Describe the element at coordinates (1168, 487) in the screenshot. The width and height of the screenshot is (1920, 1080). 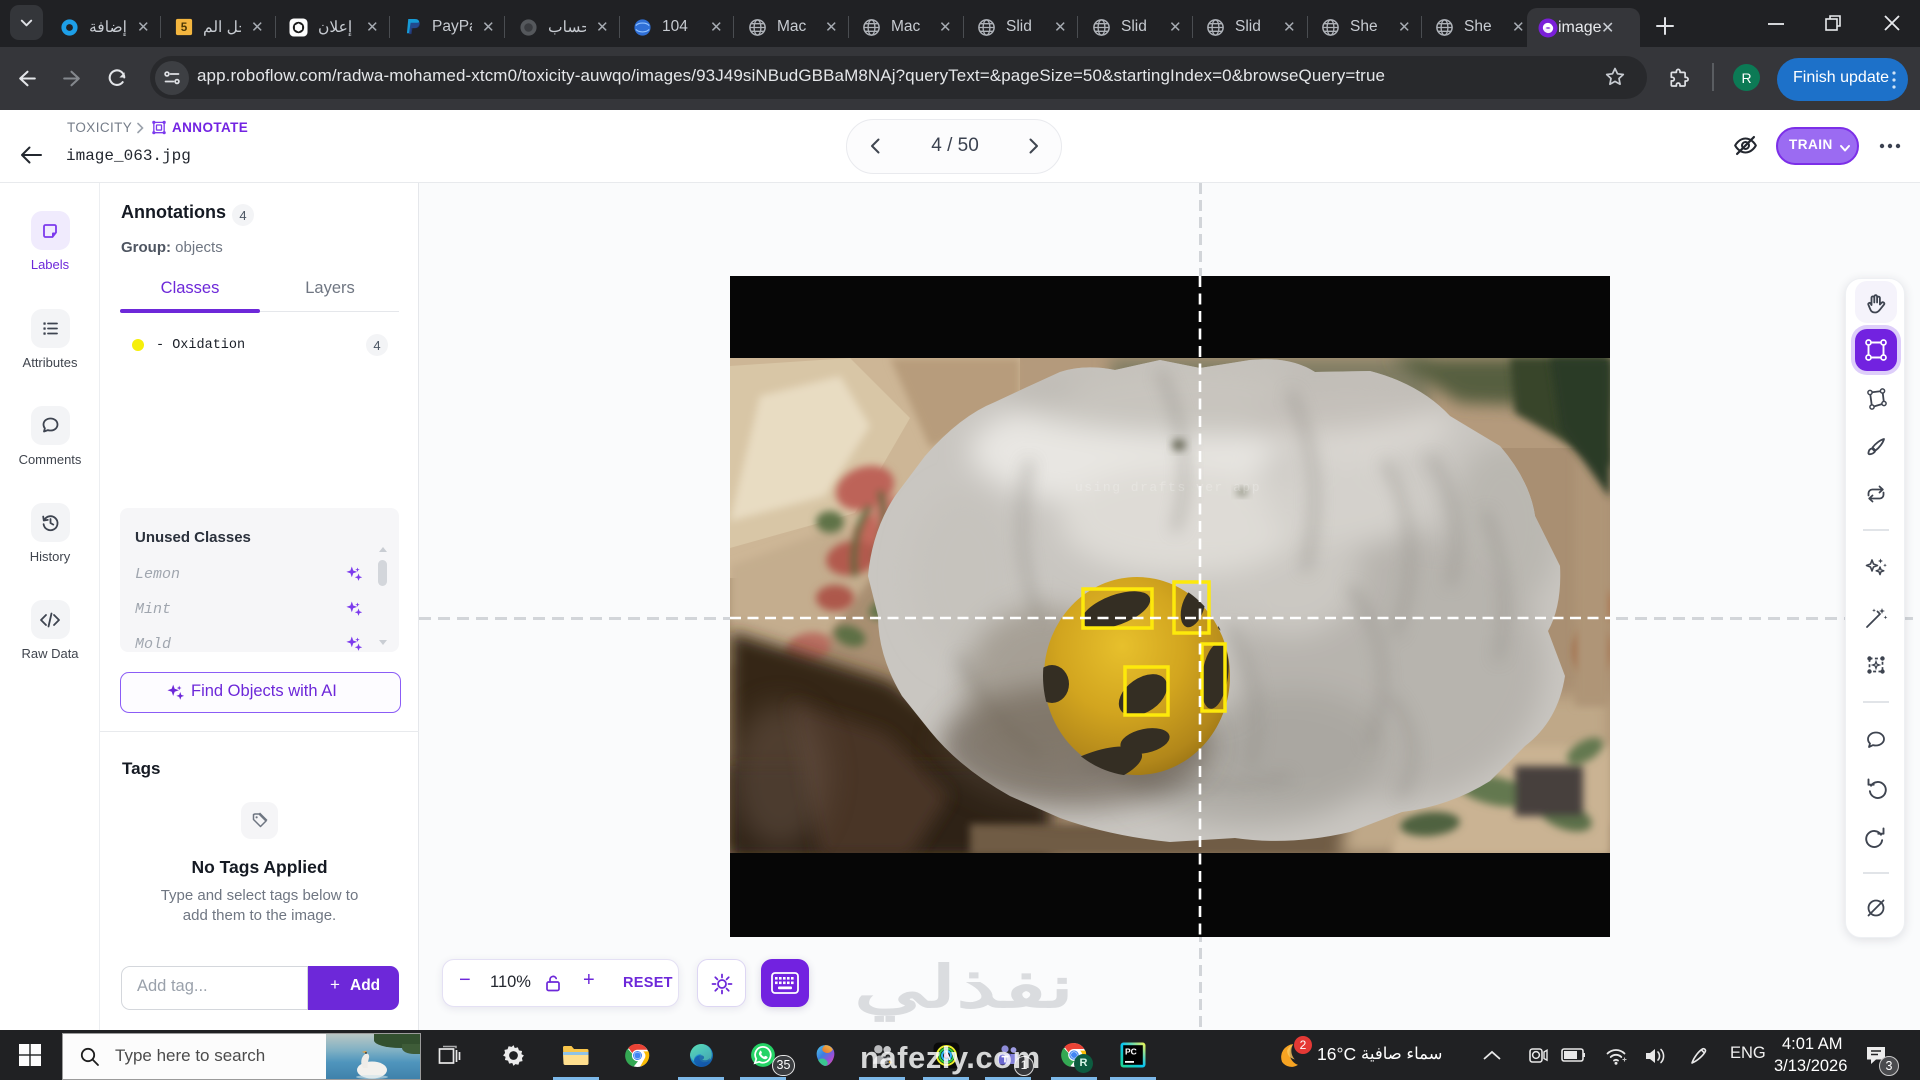
I see `svg-text: using drafts ver app` at that location.